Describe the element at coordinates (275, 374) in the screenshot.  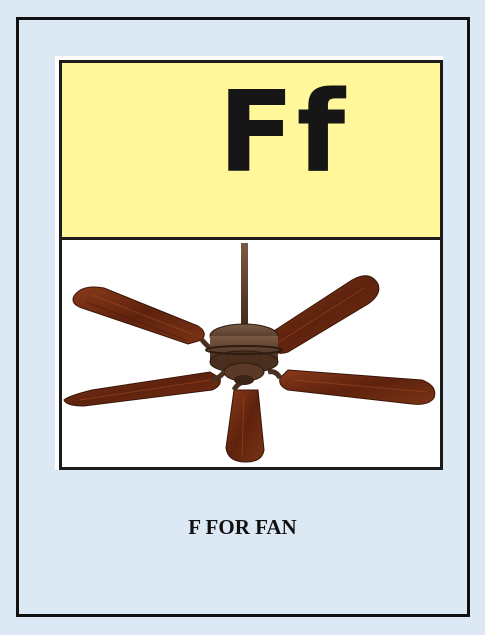
I see `blade-bracket` at that location.